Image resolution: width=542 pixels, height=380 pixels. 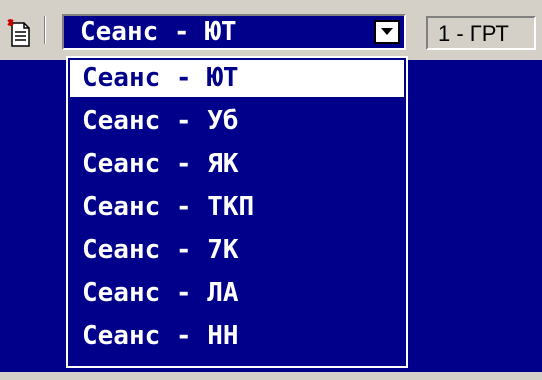 I want to click on session-option: Сеанс - ЛА, so click(x=237, y=293).